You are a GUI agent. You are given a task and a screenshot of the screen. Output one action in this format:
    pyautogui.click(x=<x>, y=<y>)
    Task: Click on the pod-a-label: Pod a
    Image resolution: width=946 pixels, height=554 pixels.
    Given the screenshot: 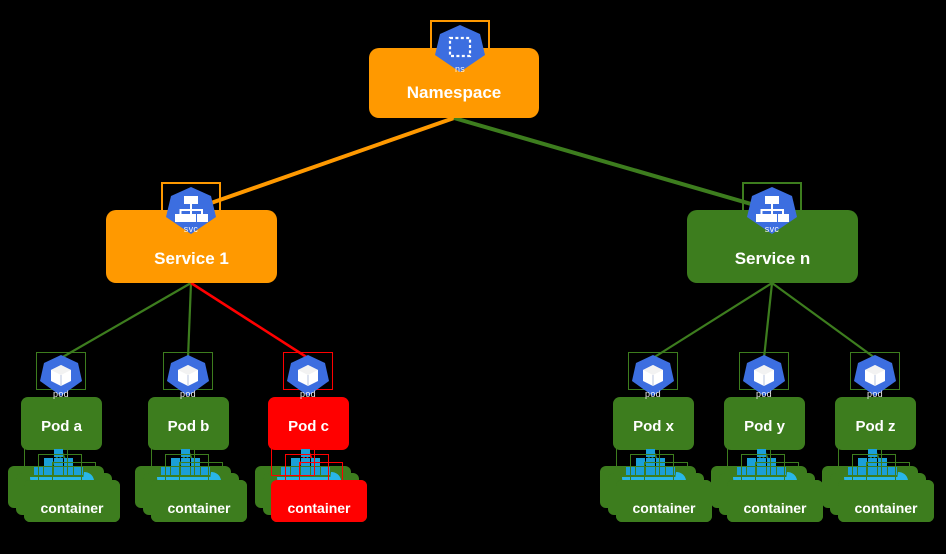 What is the action you would take?
    pyautogui.click(x=61, y=426)
    